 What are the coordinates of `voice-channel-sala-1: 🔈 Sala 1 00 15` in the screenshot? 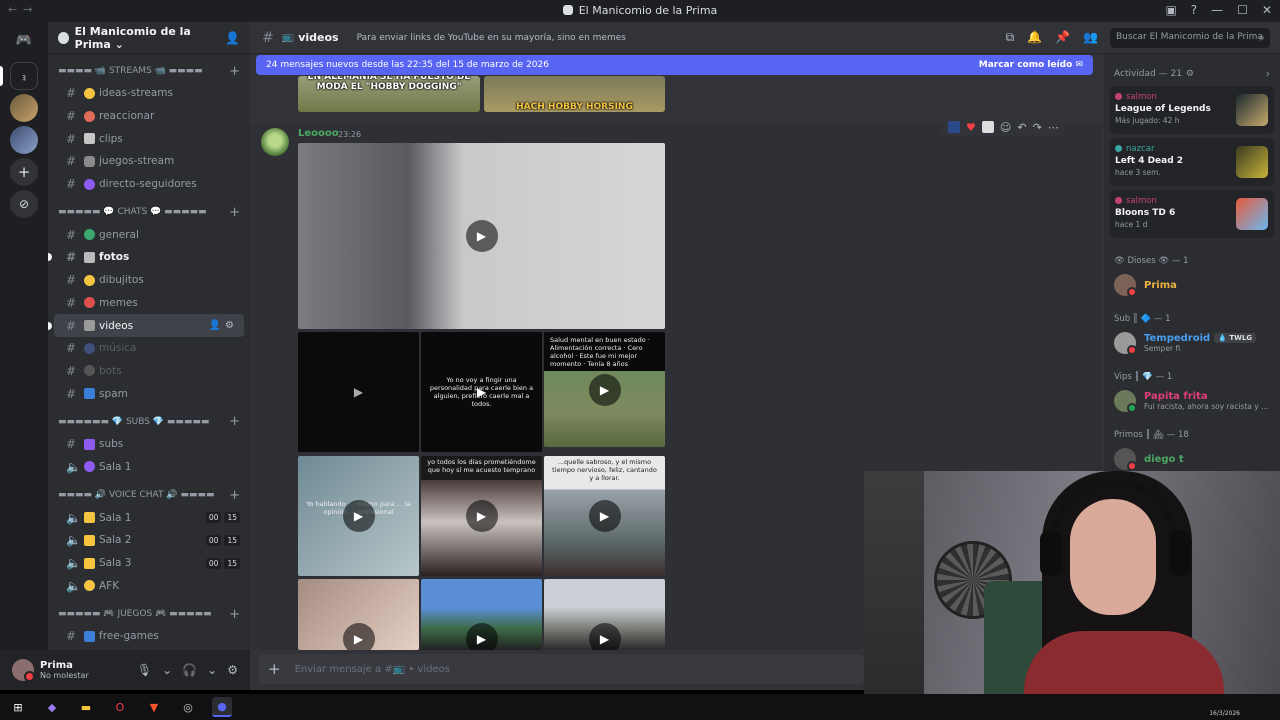 It's located at (149, 517).